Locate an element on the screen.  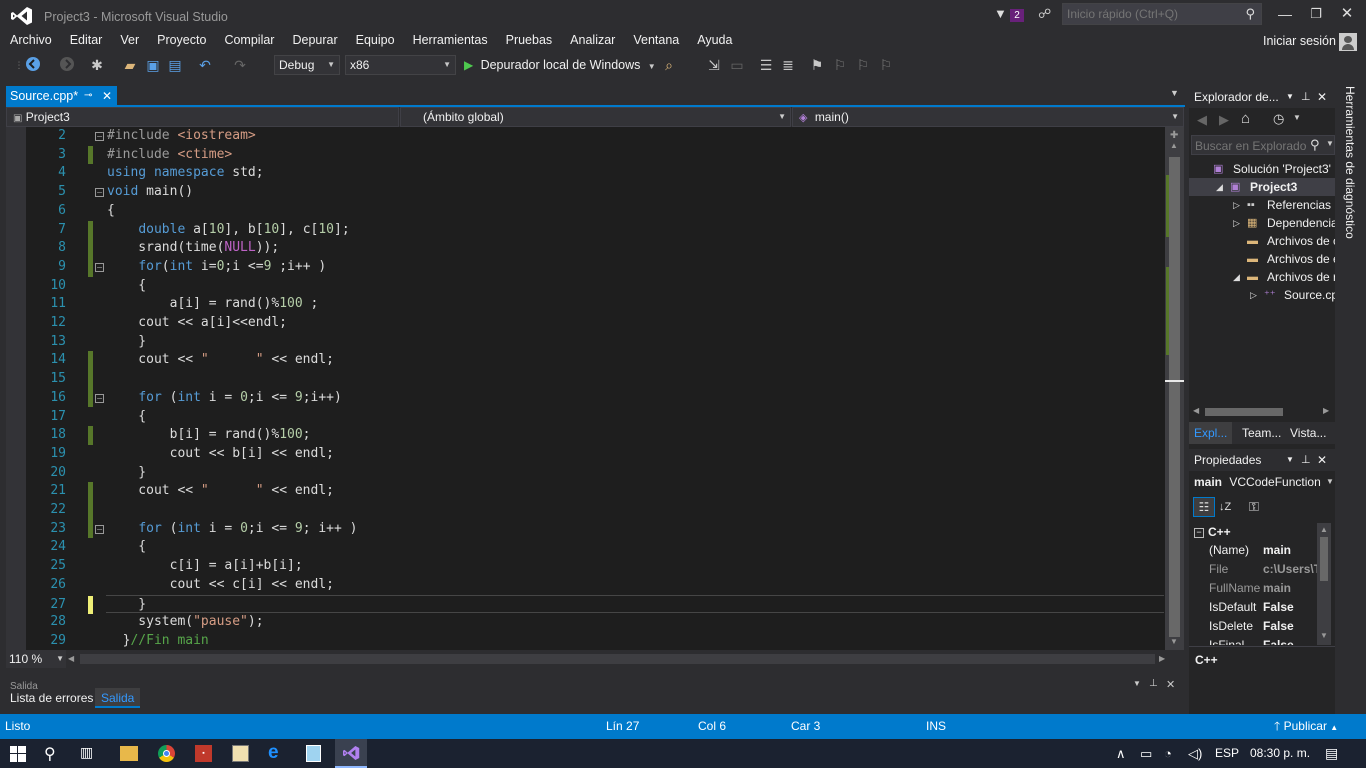
property-row: IsDelete False is located at coordinates (1253, 626).